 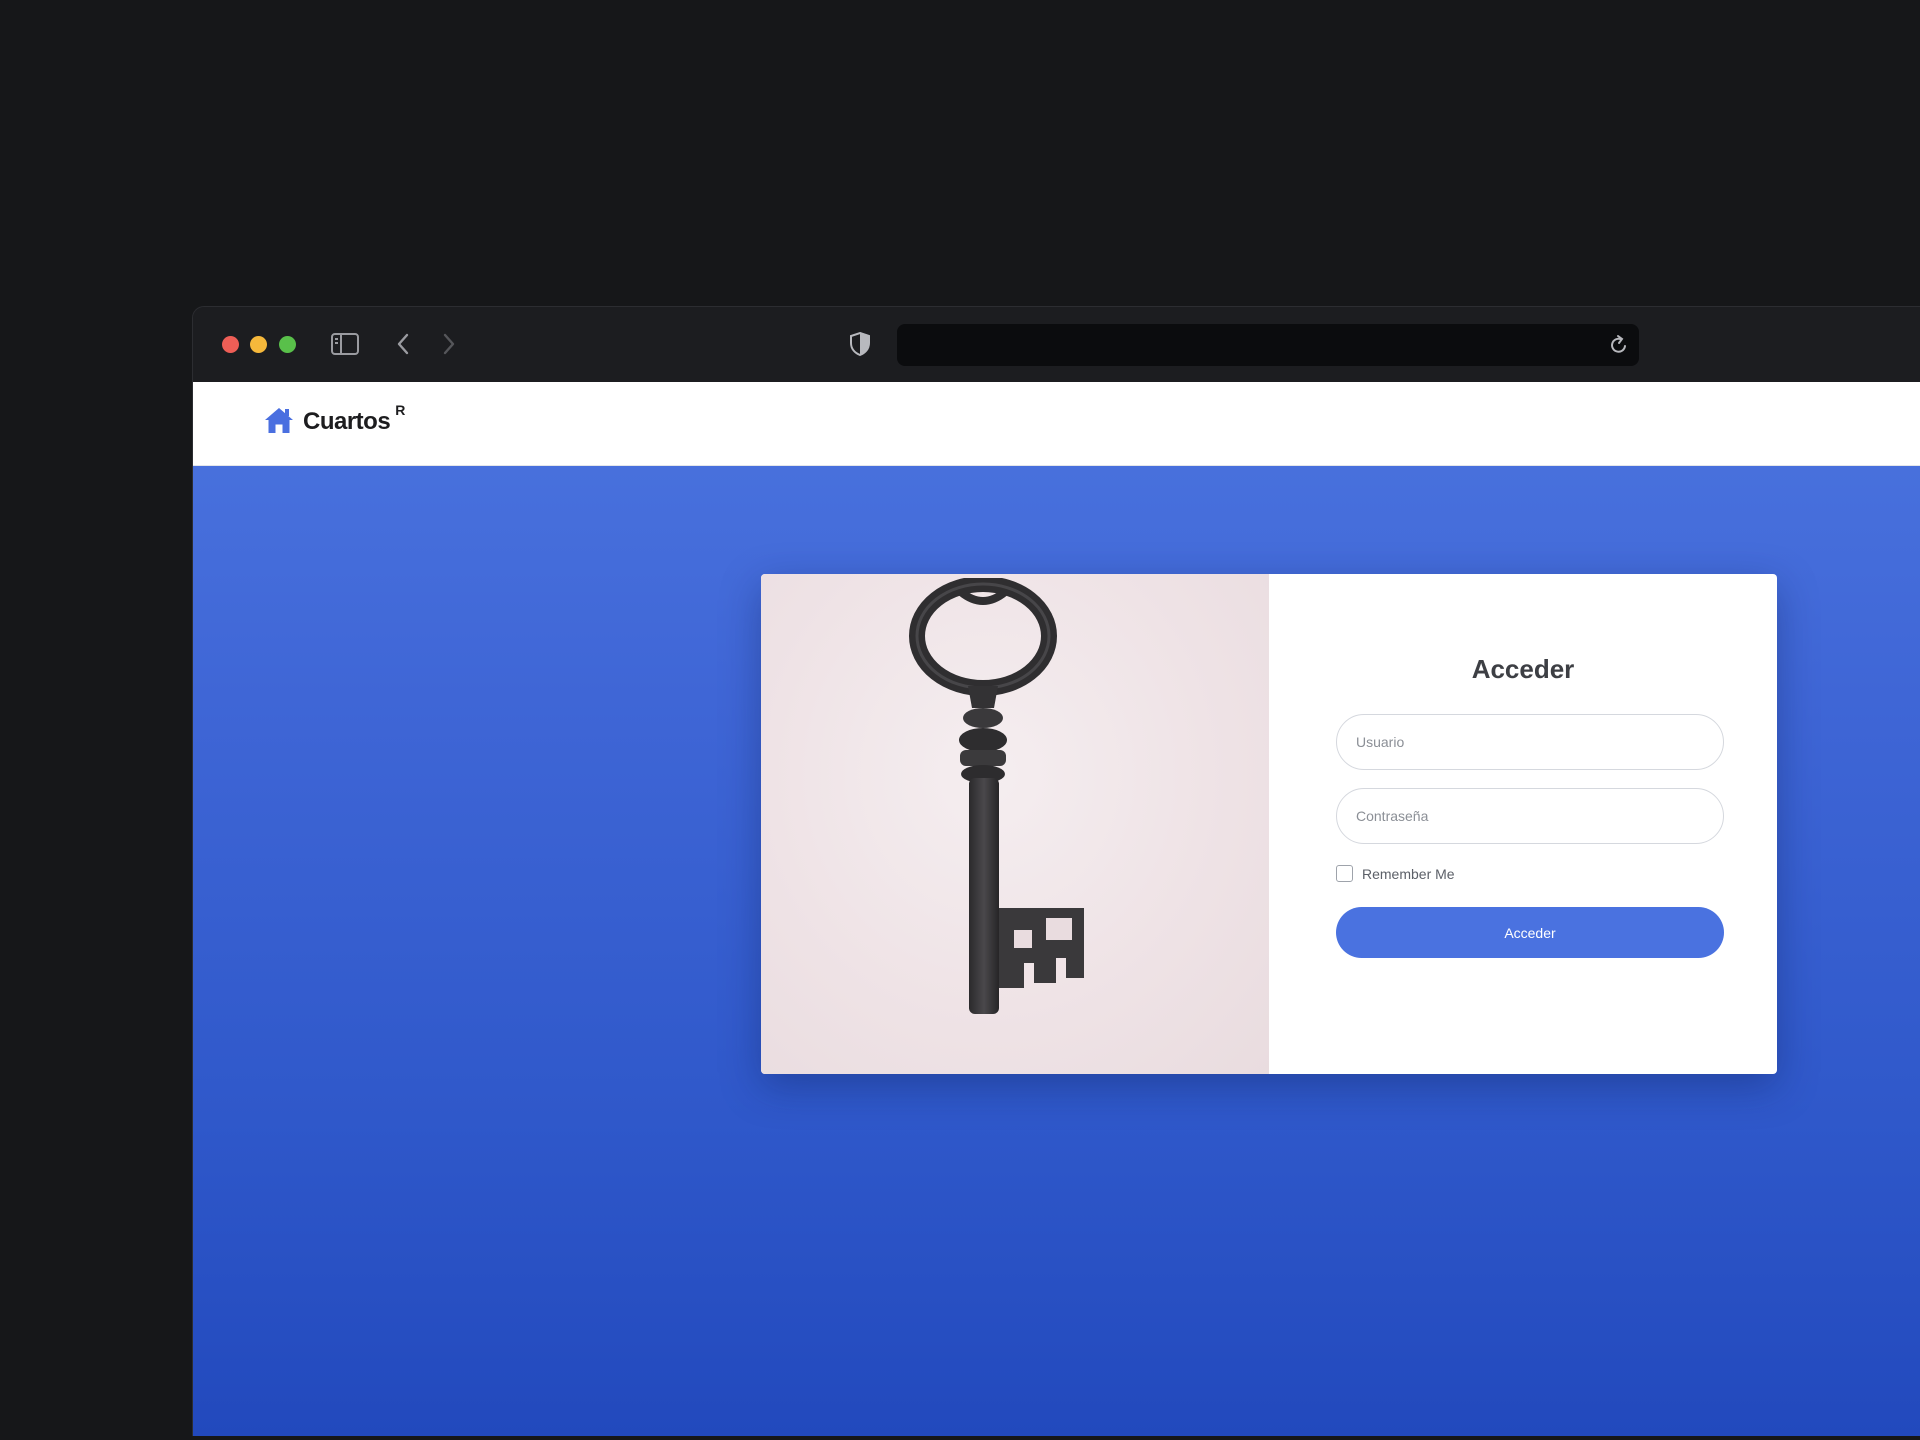 I want to click on remember-me: Remember Me, so click(x=1395, y=873).